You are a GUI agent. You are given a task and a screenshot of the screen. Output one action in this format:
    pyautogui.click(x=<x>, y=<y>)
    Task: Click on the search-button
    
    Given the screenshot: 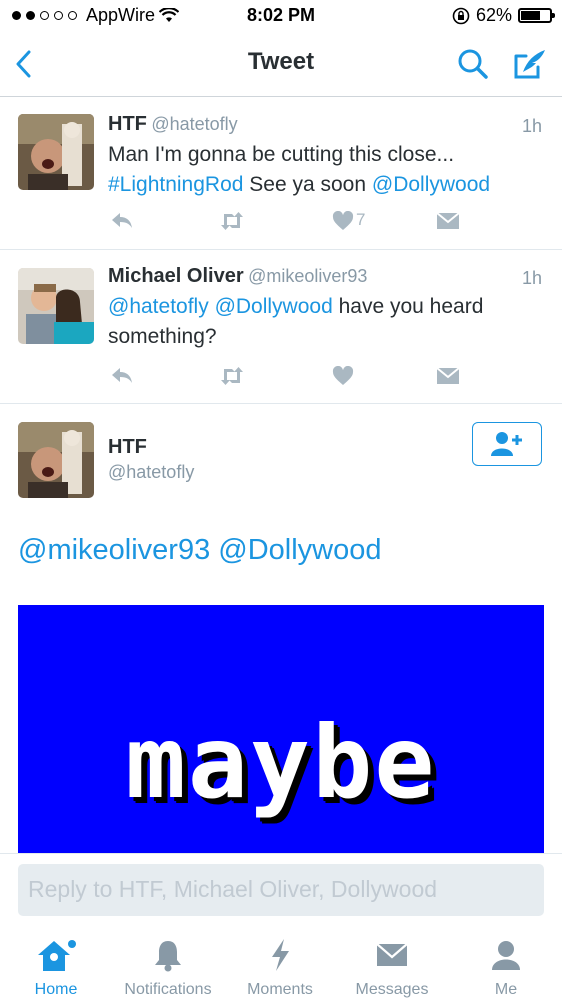 What is the action you would take?
    pyautogui.click(x=473, y=64)
    